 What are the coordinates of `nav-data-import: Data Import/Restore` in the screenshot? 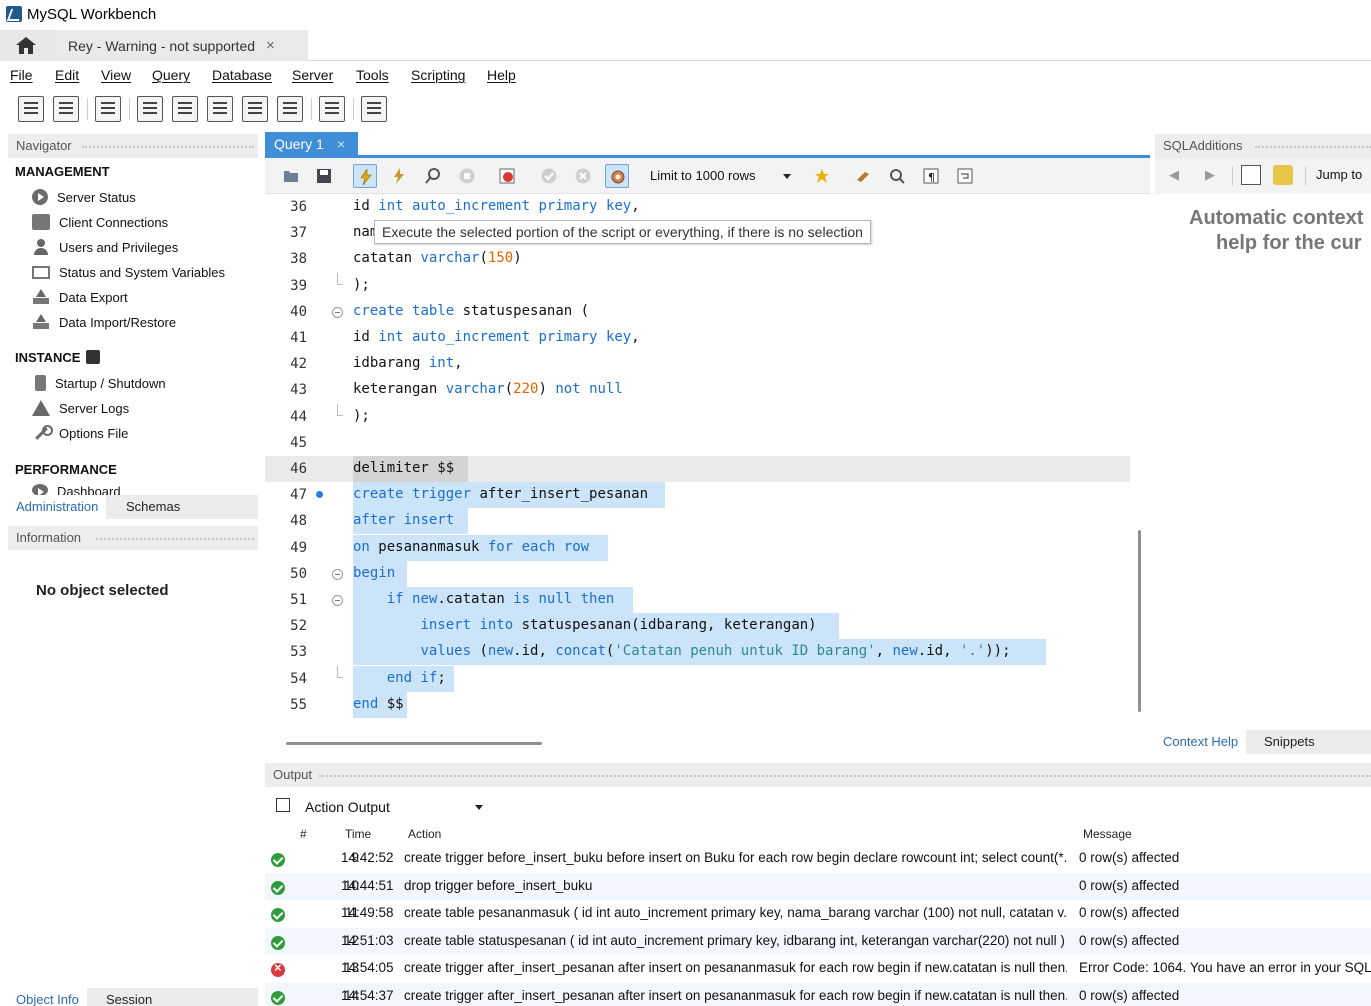 It's located at (104, 322).